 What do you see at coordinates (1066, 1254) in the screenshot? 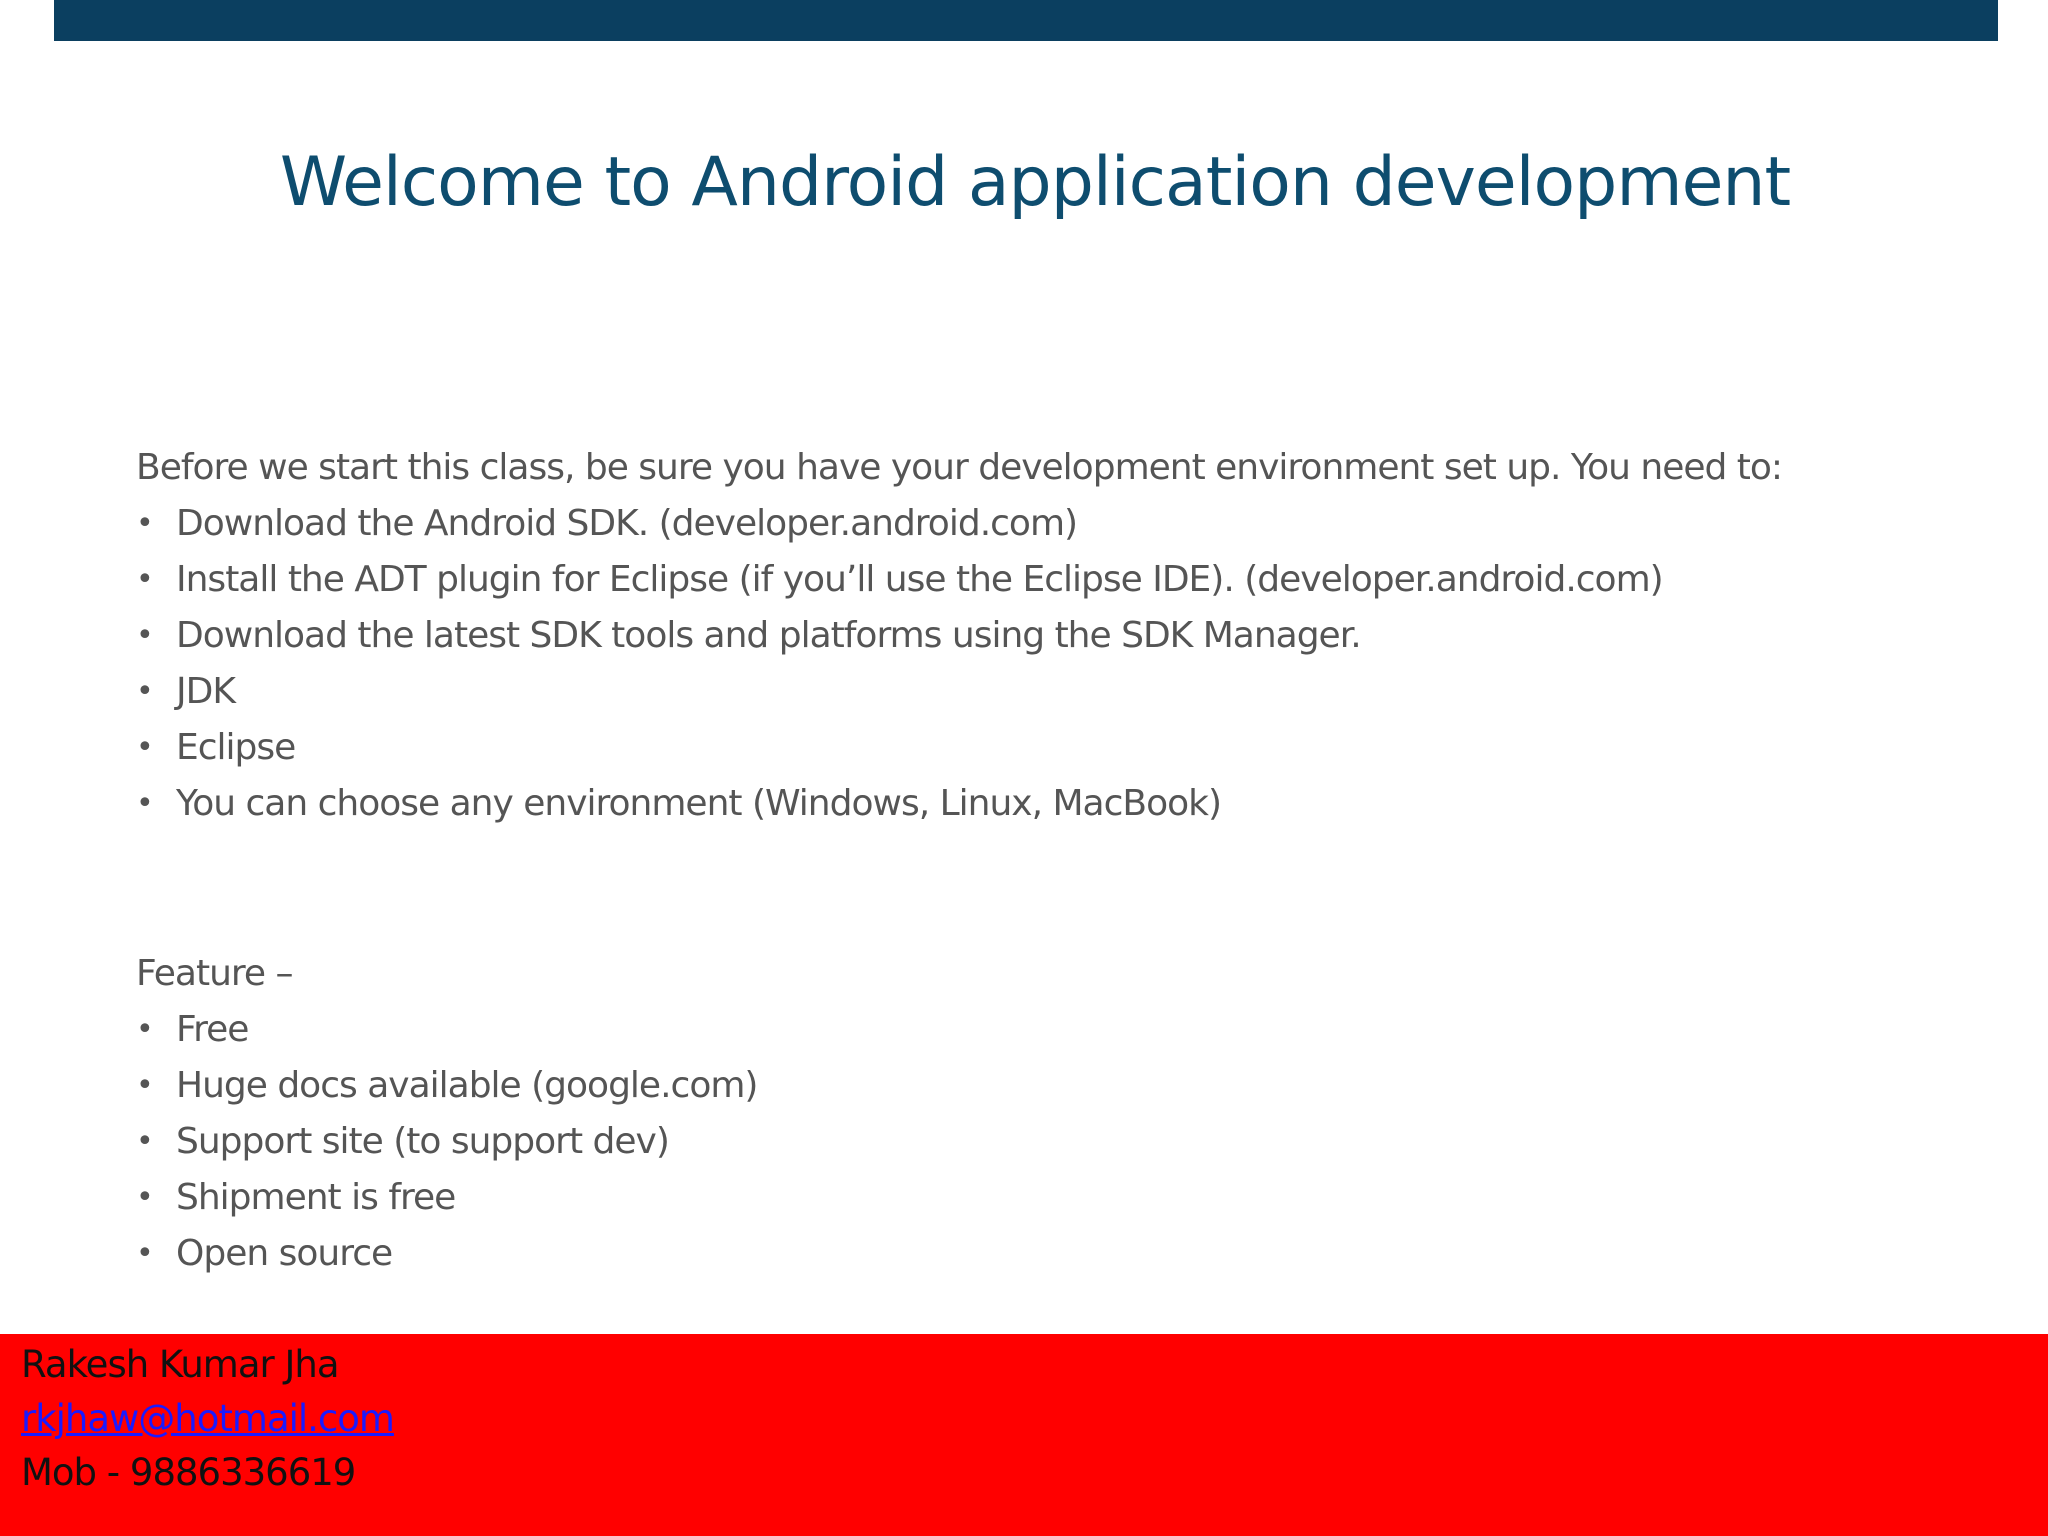
I see `list-item: • Open source` at bounding box center [1066, 1254].